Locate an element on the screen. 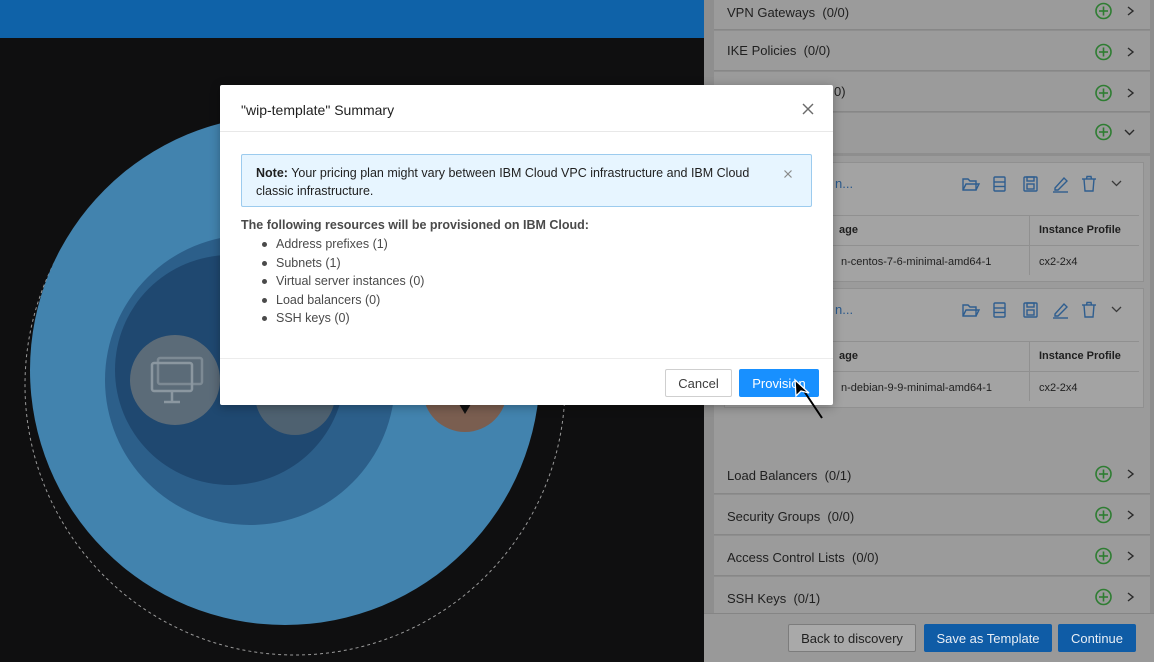 The image size is (1154, 662). modal-title: "wip-template" Summary is located at coordinates (318, 110).